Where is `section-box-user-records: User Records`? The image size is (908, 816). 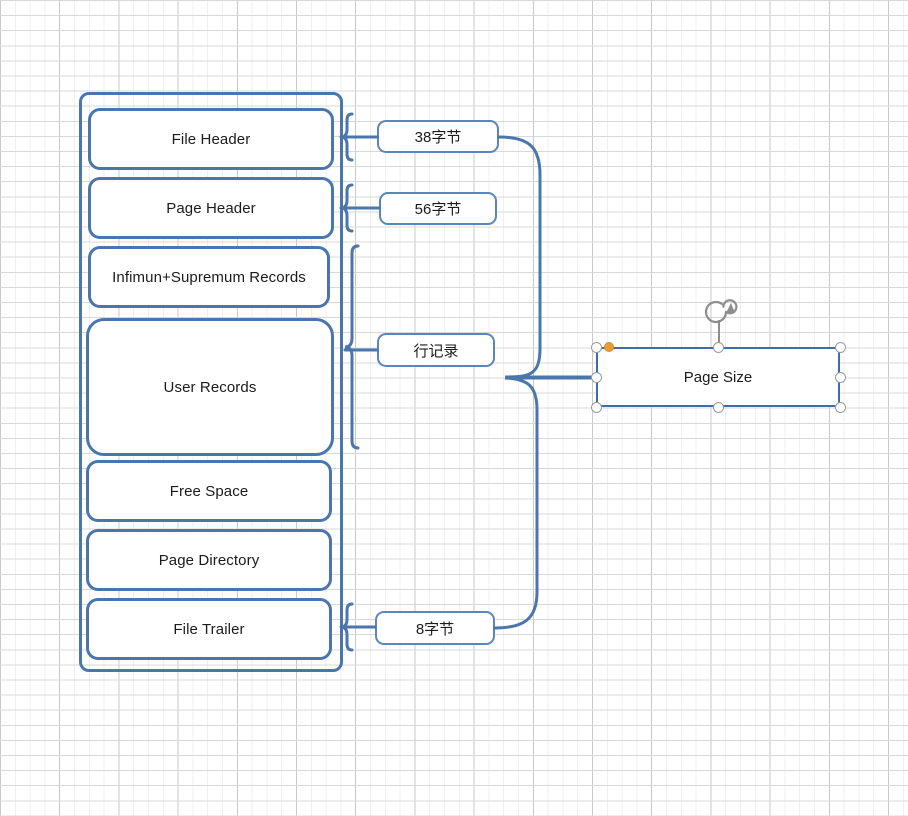 section-box-user-records: User Records is located at coordinates (210, 387).